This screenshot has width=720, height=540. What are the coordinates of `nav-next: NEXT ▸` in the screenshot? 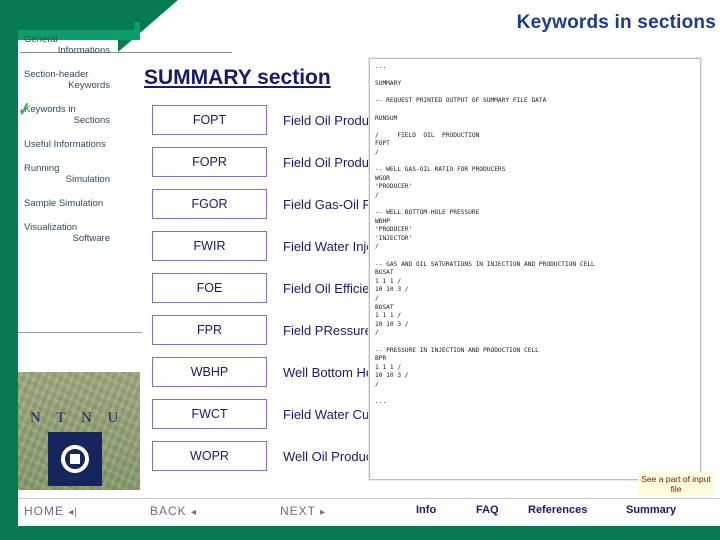 It's located at (303, 511).